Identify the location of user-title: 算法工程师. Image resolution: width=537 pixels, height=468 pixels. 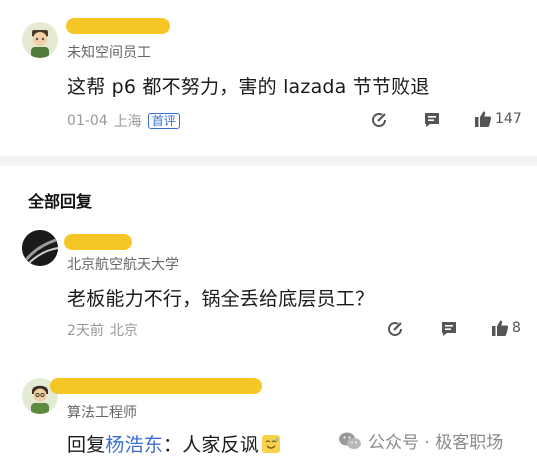
(102, 413).